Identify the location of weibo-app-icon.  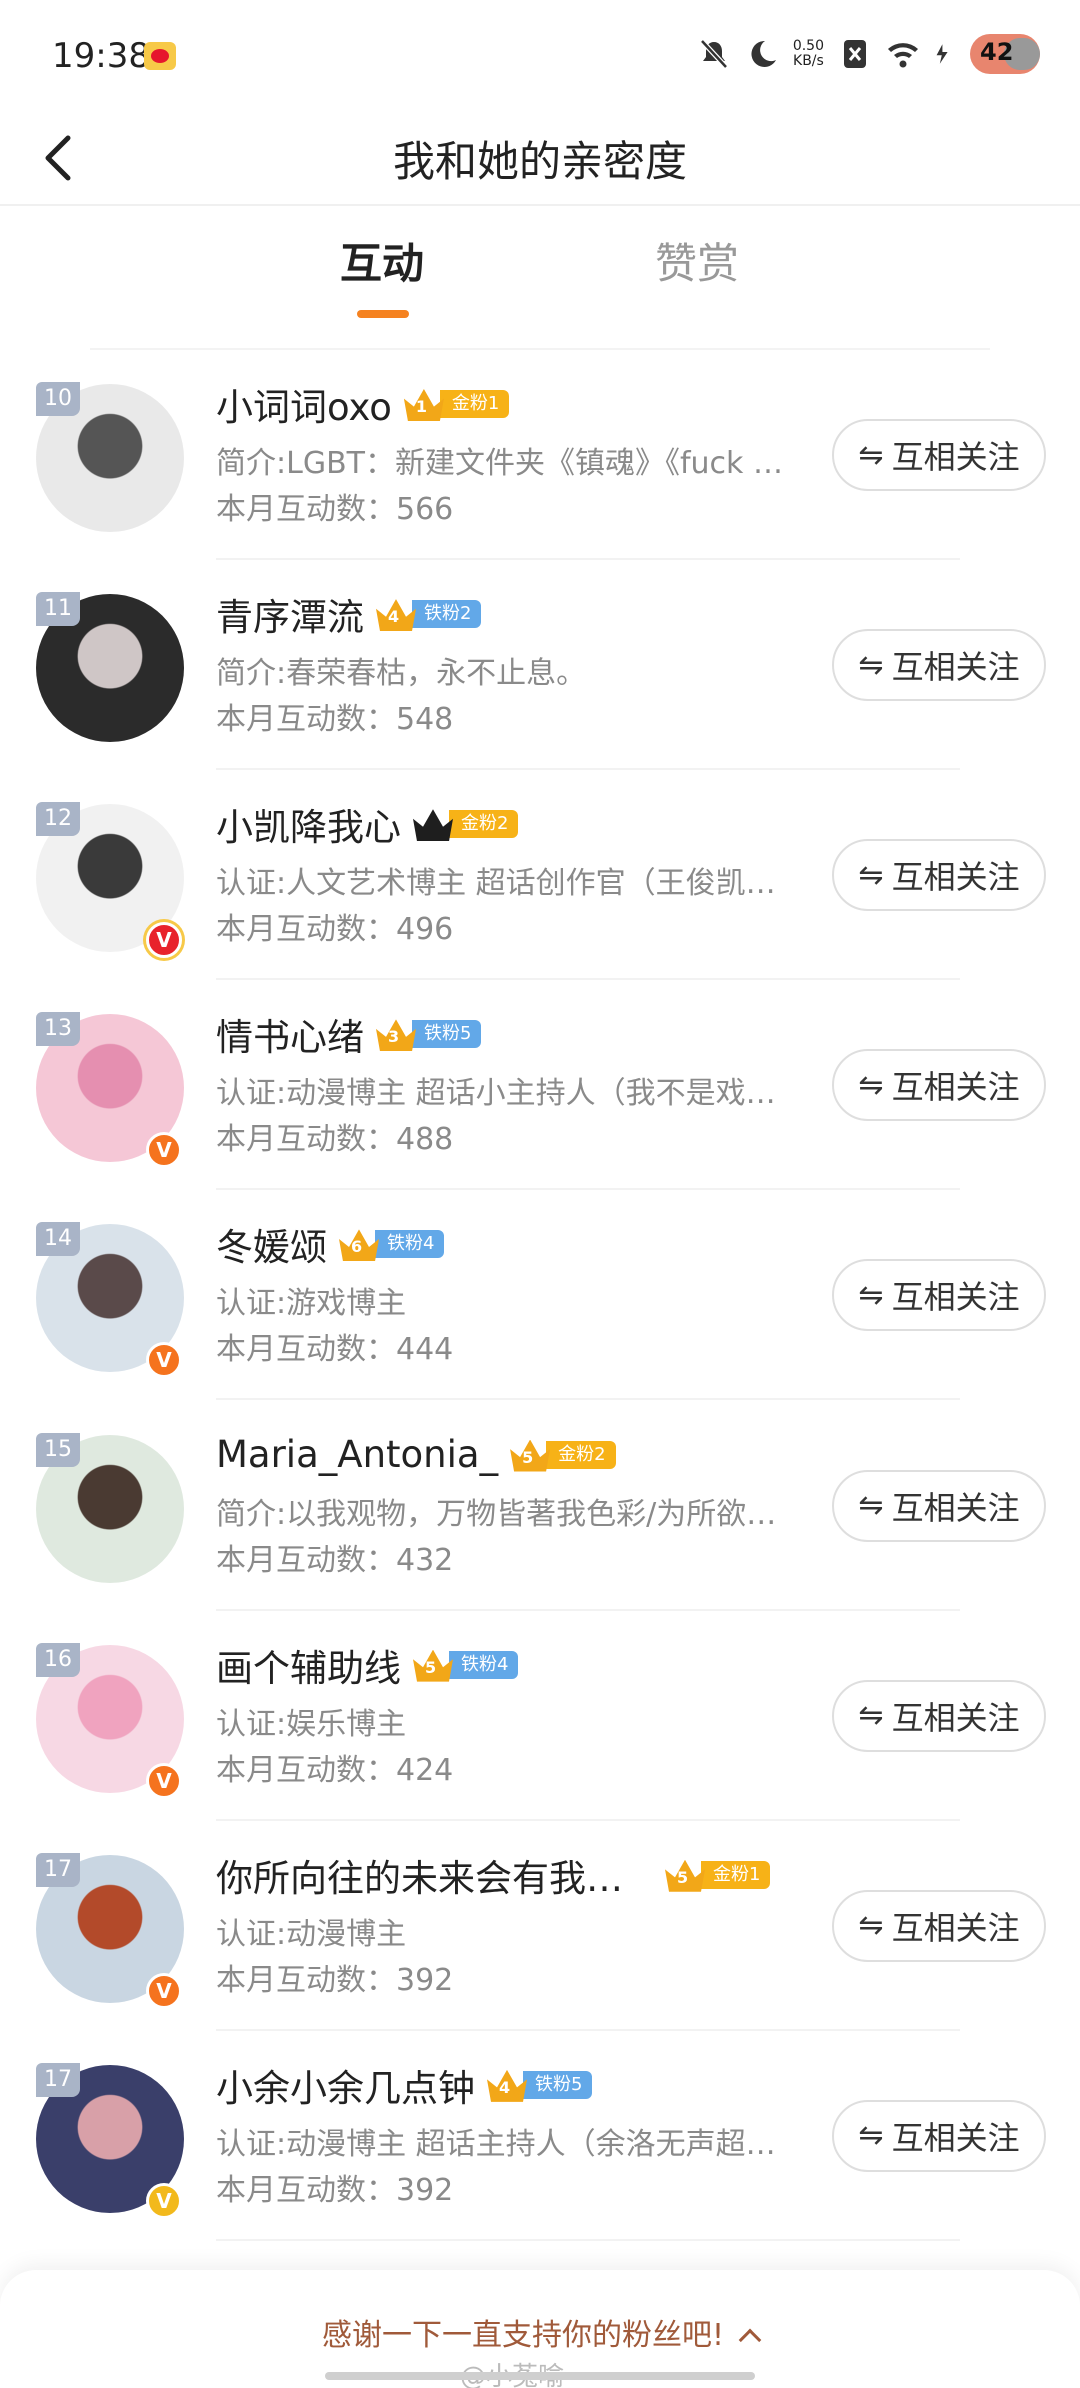
(160, 56).